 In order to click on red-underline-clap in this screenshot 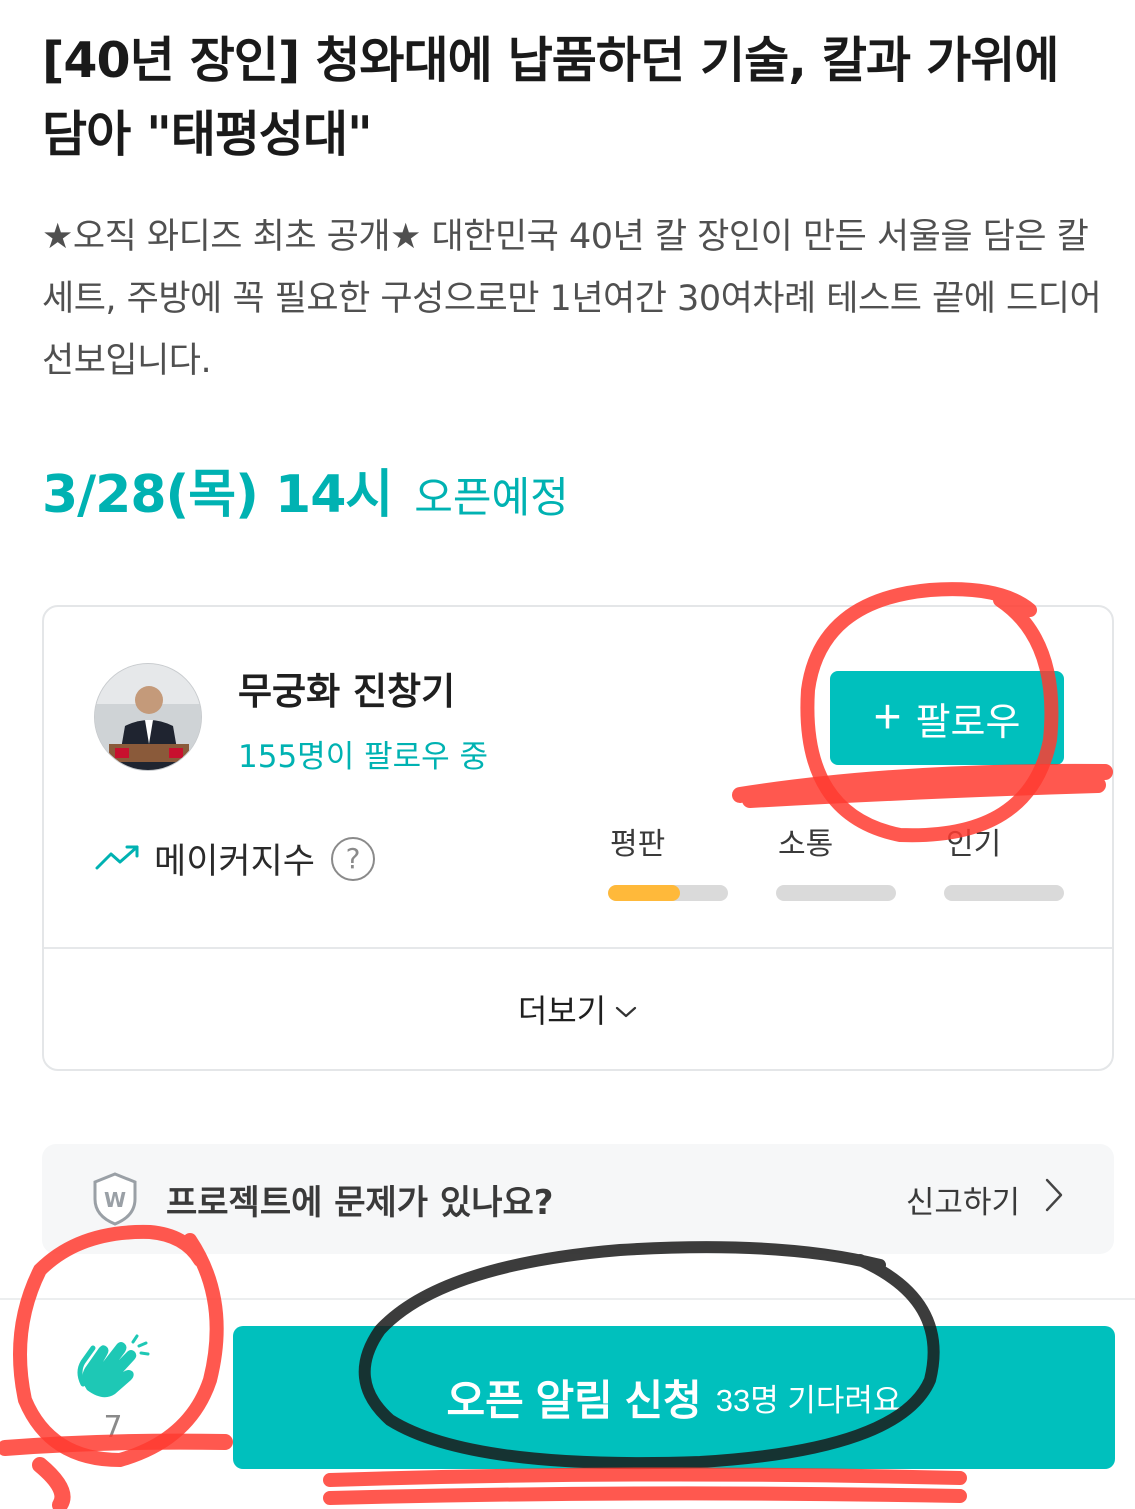, I will do `click(116, 1471)`.